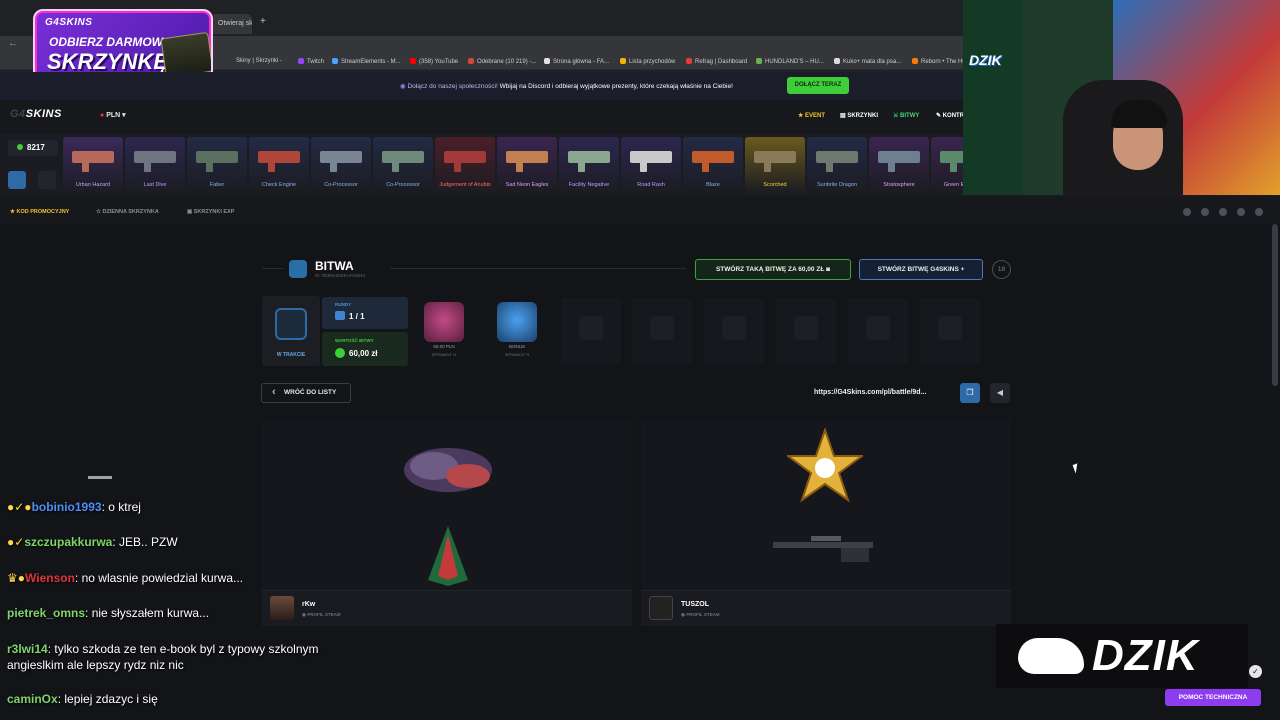 The height and width of the screenshot is (720, 1280). What do you see at coordinates (1121, 97) in the screenshot?
I see `webcam-overlay: DZIK` at bounding box center [1121, 97].